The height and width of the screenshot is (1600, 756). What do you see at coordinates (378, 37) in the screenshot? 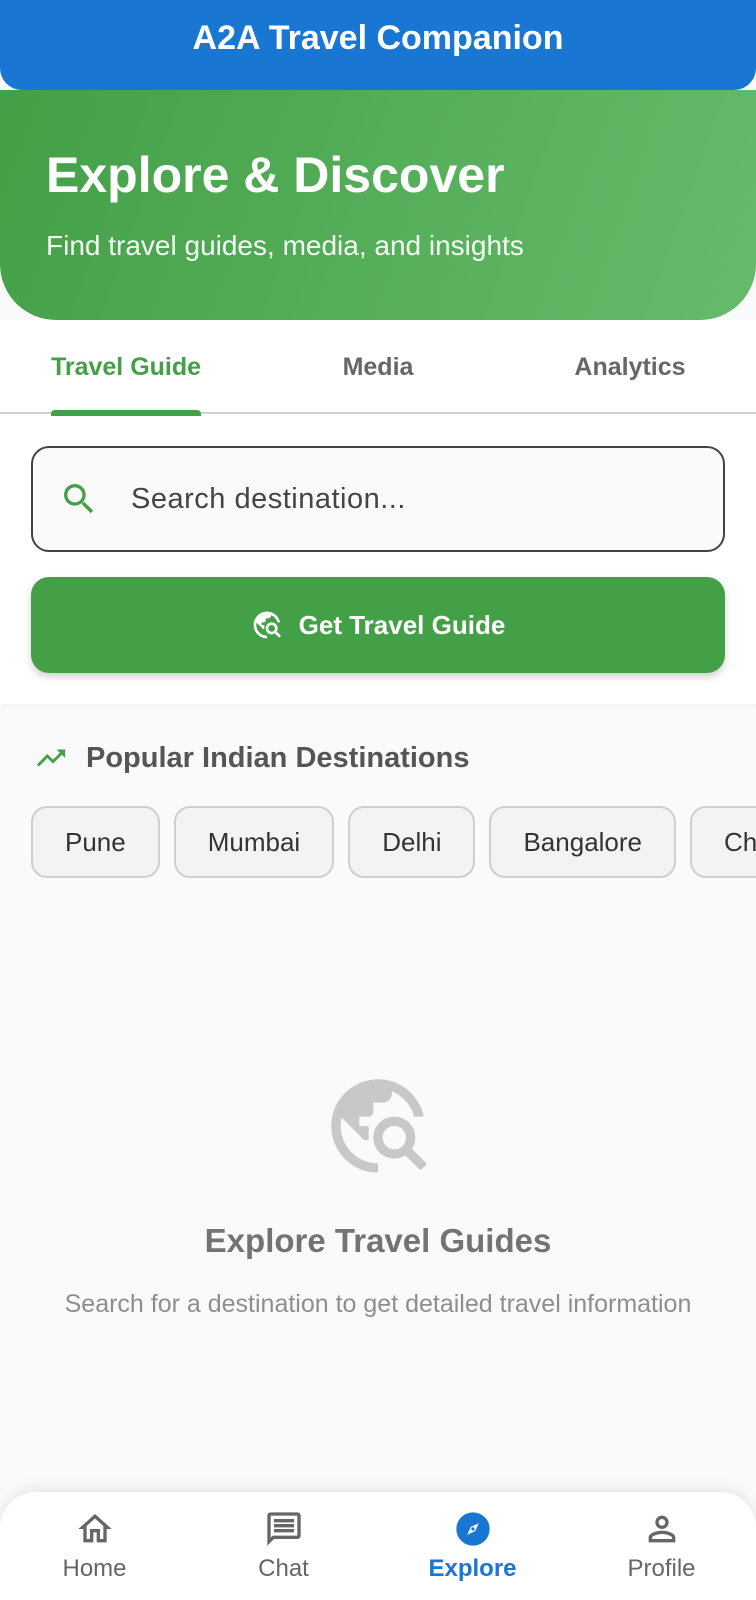
I see `app-title: A2A Travel Companion` at bounding box center [378, 37].